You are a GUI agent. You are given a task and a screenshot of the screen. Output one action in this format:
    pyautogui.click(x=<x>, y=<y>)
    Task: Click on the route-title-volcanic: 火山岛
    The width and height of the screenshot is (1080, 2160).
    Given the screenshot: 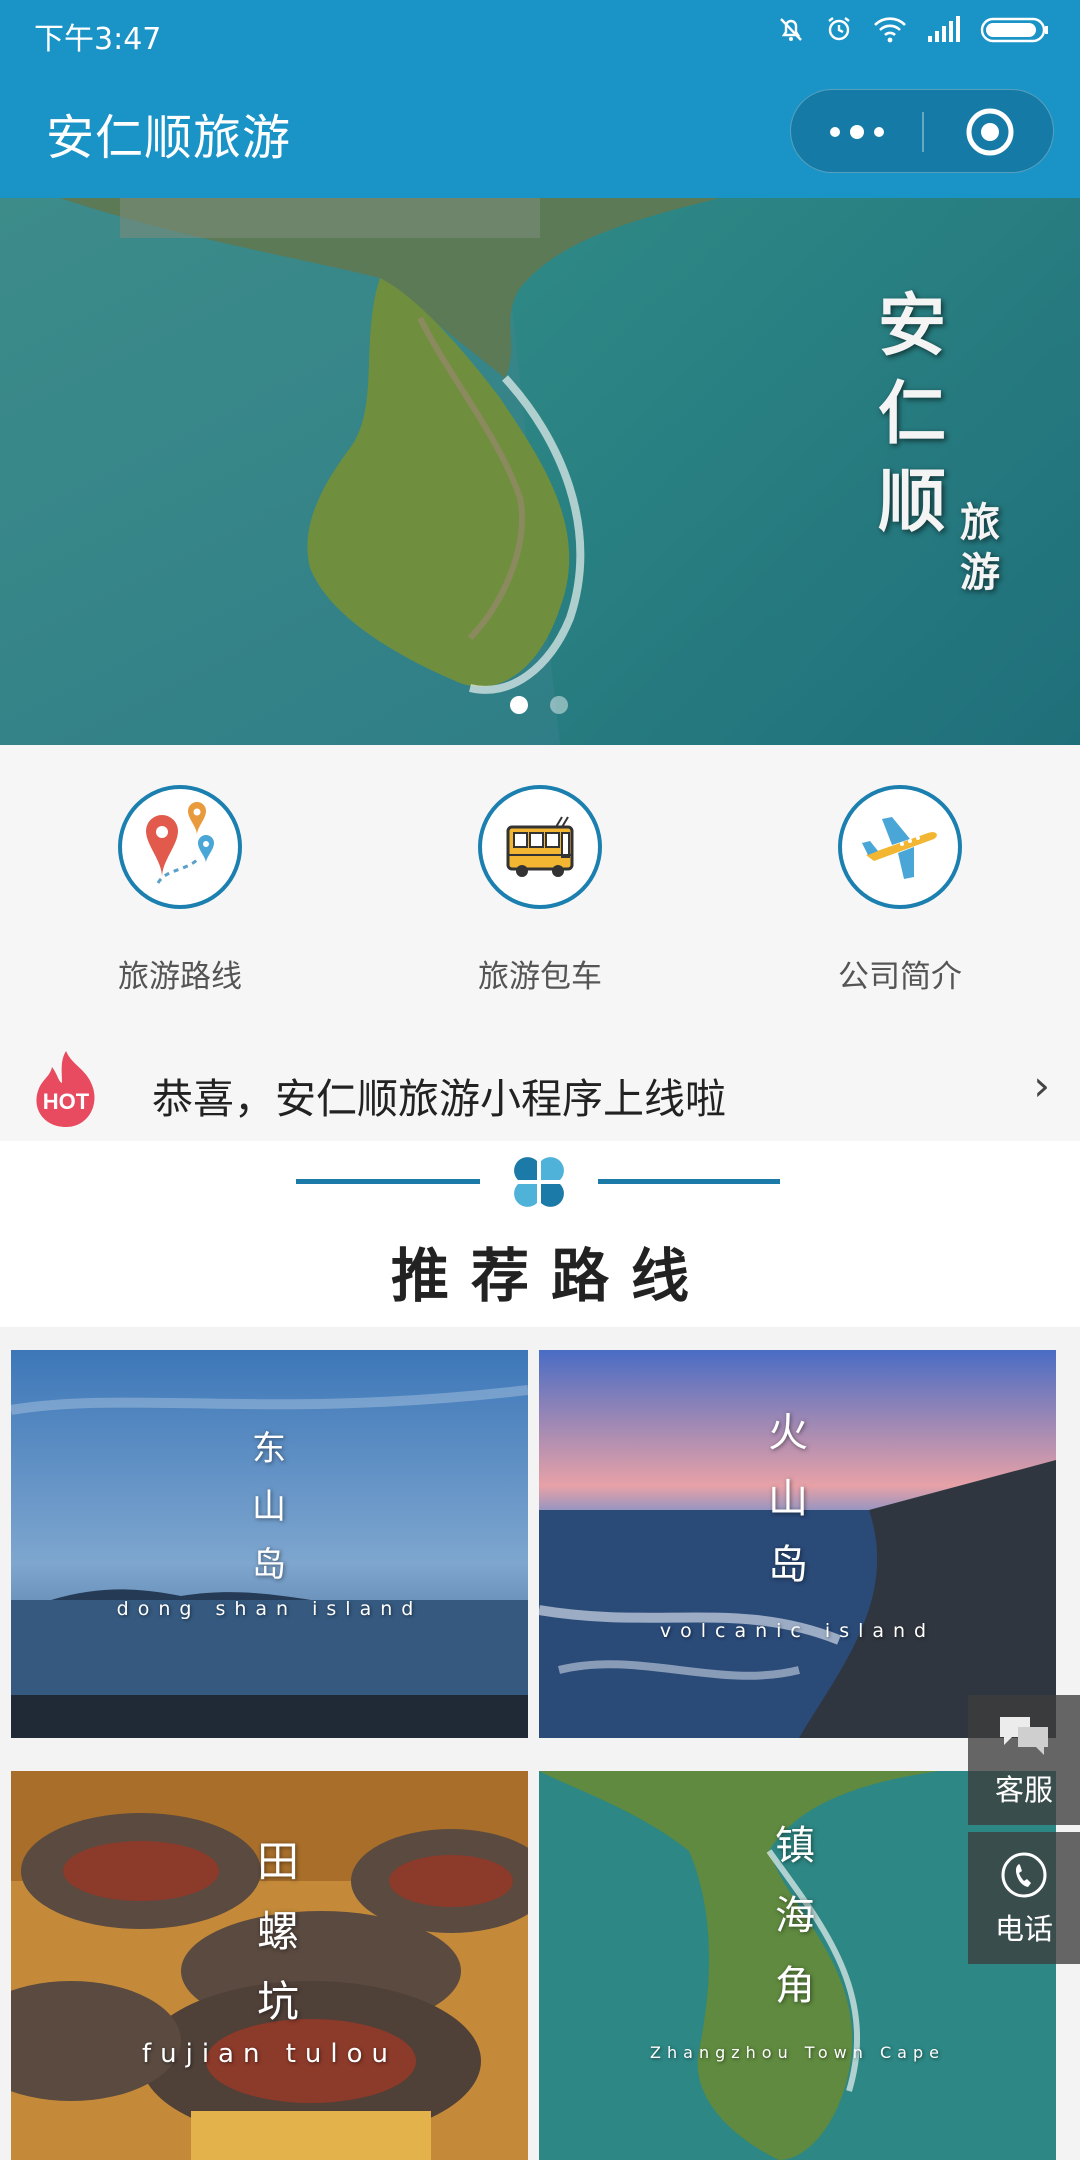 What is the action you would take?
    pyautogui.click(x=788, y=1499)
    